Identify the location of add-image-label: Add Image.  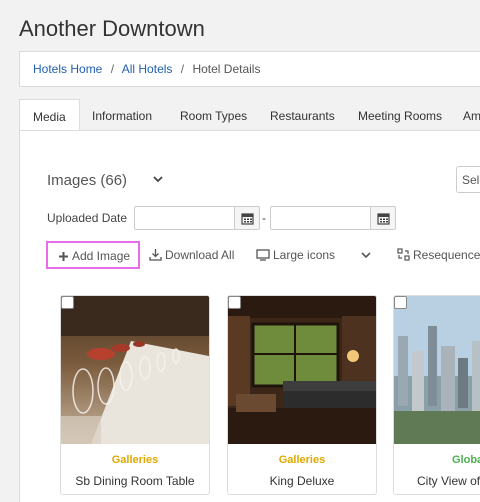
(101, 256).